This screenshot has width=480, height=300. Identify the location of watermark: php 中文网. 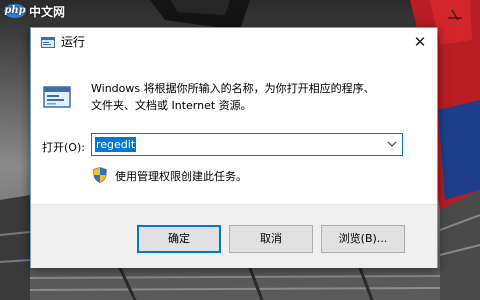
(34, 11).